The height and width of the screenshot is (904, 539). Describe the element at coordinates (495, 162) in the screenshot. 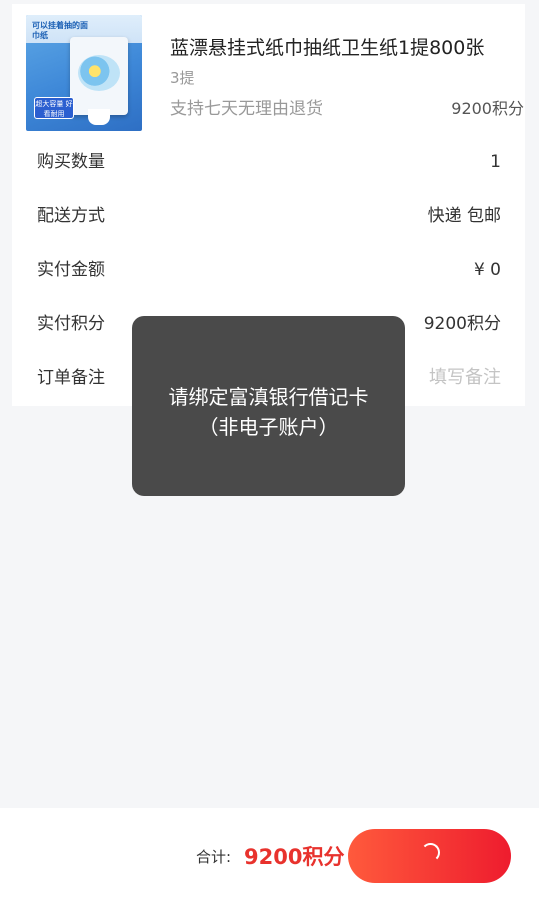

I see `quantity-value: 1` at that location.